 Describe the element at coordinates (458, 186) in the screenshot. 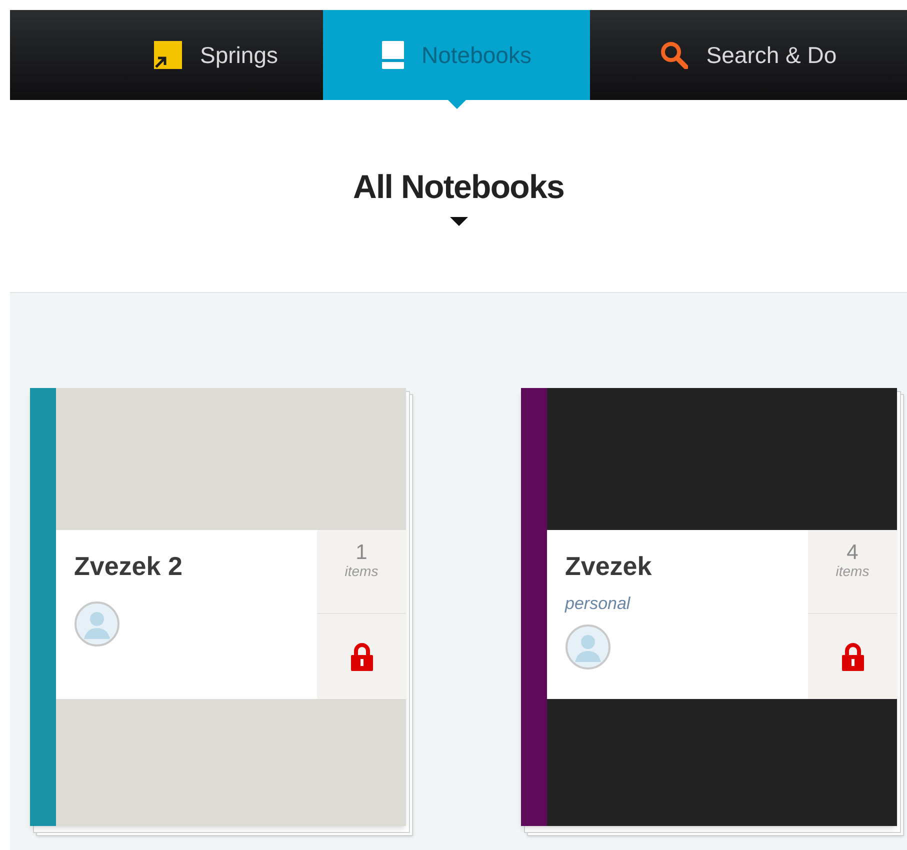

I see `page-heading: All Notebooks` at that location.